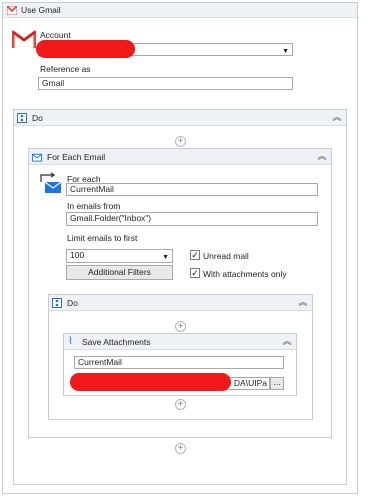 The image size is (369, 500). Describe the element at coordinates (12, 10) in the screenshot. I see `gmail-small-icon` at that location.